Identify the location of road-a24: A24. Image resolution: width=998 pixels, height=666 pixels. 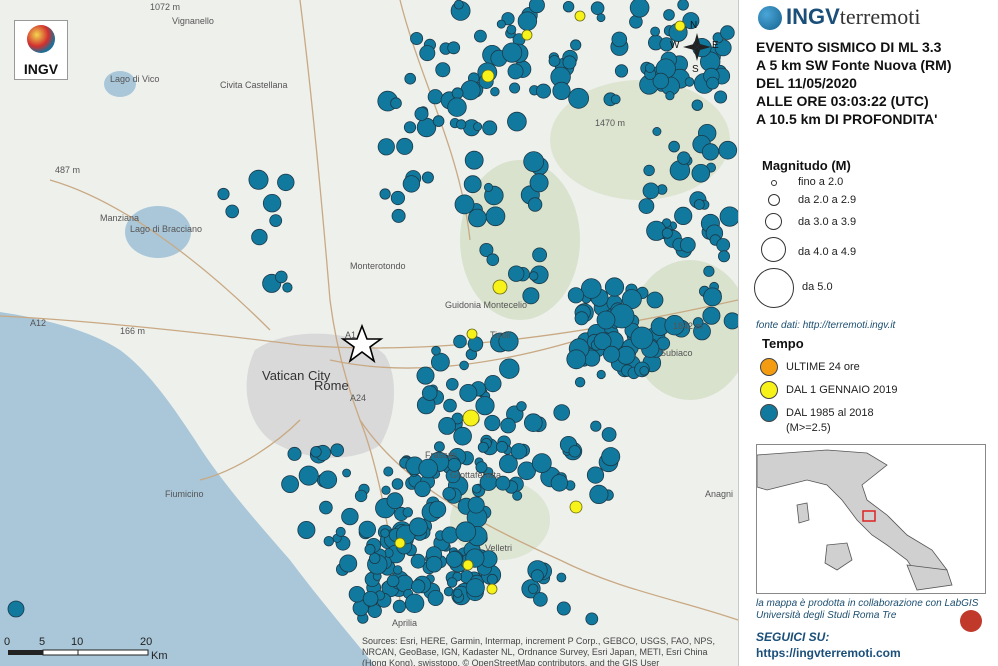
(358, 398).